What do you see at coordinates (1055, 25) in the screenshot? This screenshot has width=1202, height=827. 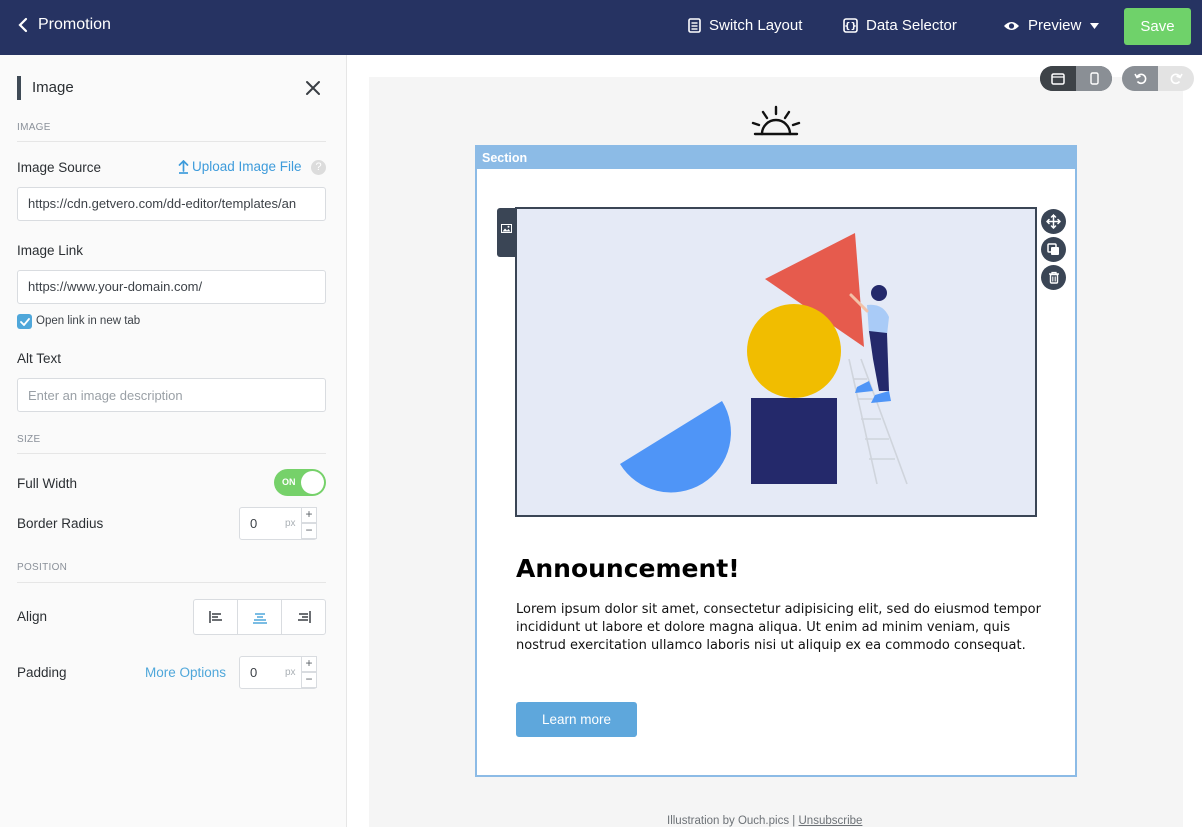 I see `preview-label: Preview` at bounding box center [1055, 25].